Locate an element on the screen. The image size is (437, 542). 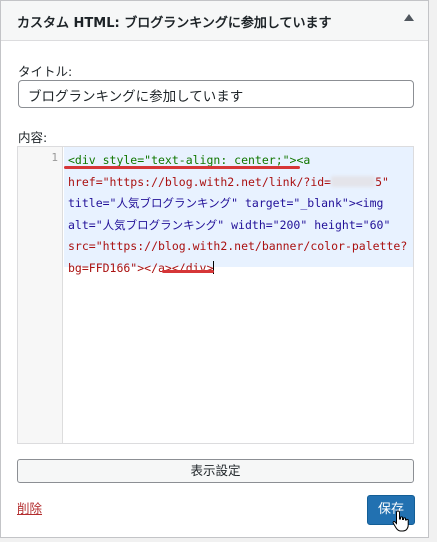
code-line-1: <div style="text-align: center;"><a is located at coordinates (189, 160).